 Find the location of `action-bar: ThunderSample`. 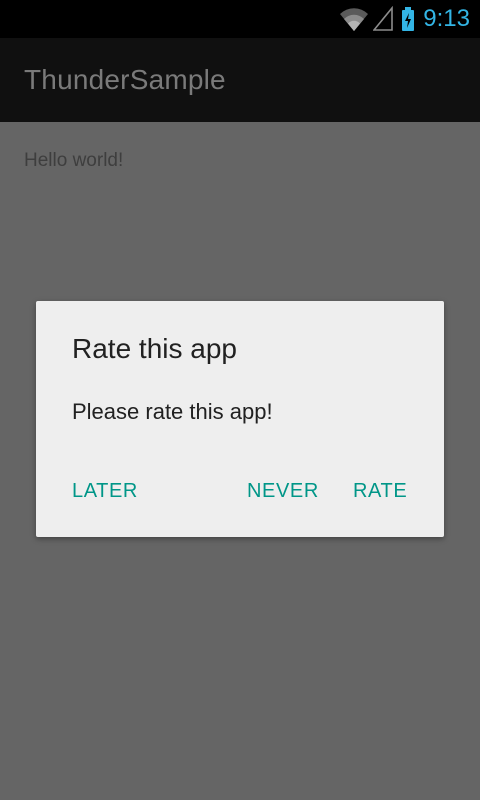

action-bar: ThunderSample is located at coordinates (240, 80).